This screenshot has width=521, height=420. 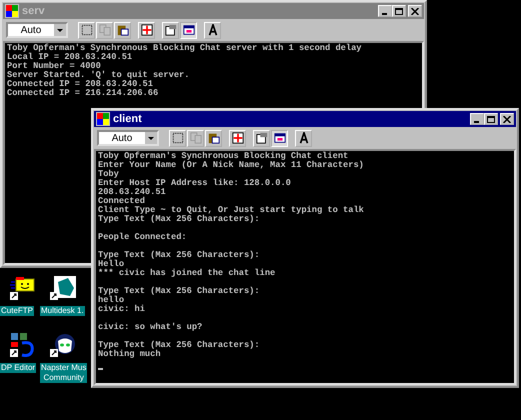 What do you see at coordinates (111, 300) in the screenshot?
I see `console-line: hello` at bounding box center [111, 300].